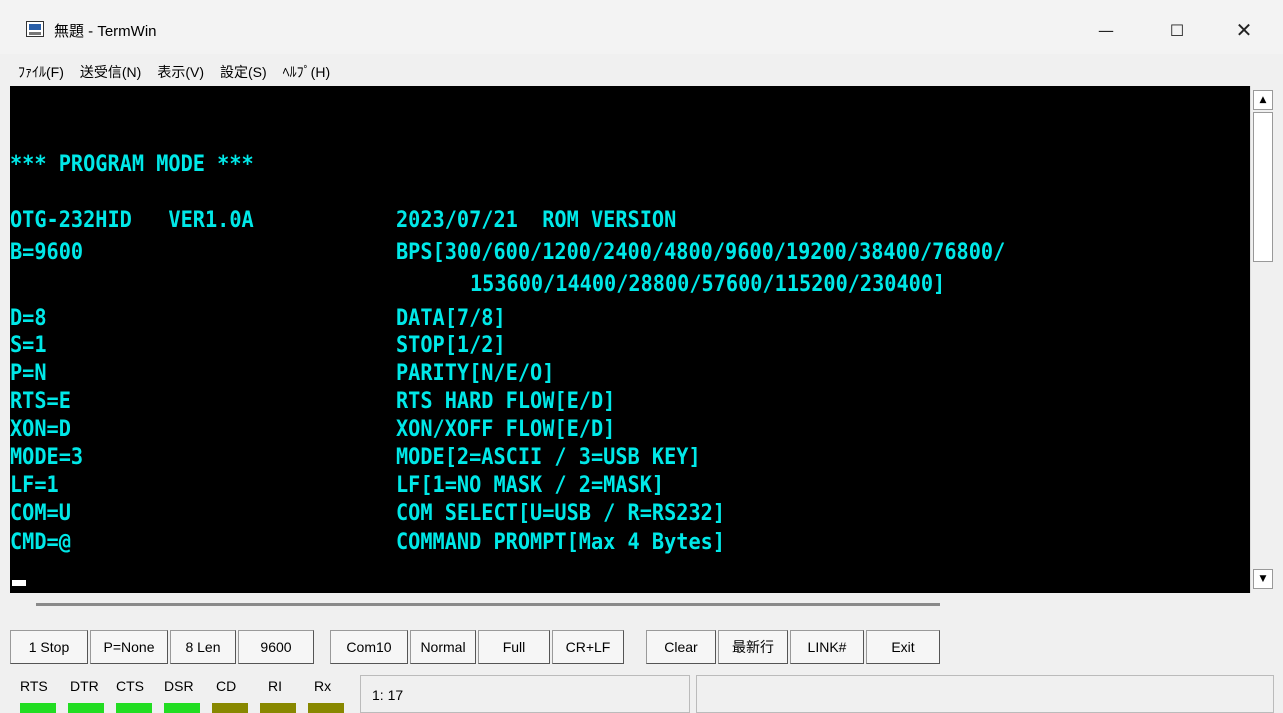 This screenshot has width=1283, height=713. Describe the element at coordinates (536, 220) in the screenshot. I see `terminal-version-right: 2023/07/21 ROM VERSION` at that location.